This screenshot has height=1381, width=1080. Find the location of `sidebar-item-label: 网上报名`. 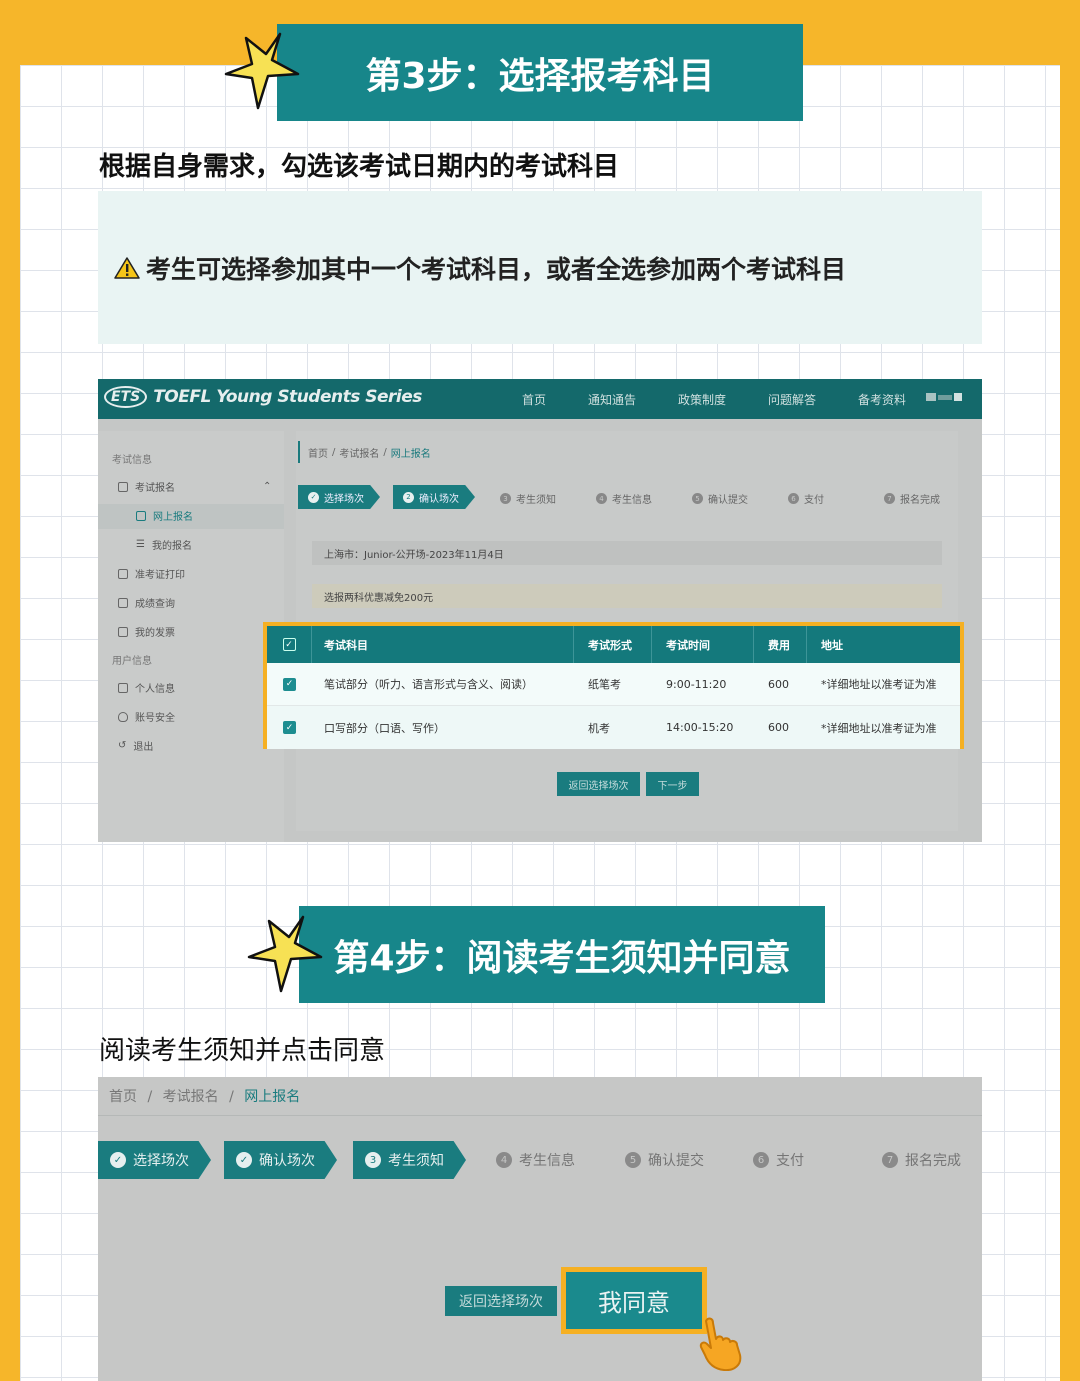

sidebar-item-label: 网上报名 is located at coordinates (173, 517).